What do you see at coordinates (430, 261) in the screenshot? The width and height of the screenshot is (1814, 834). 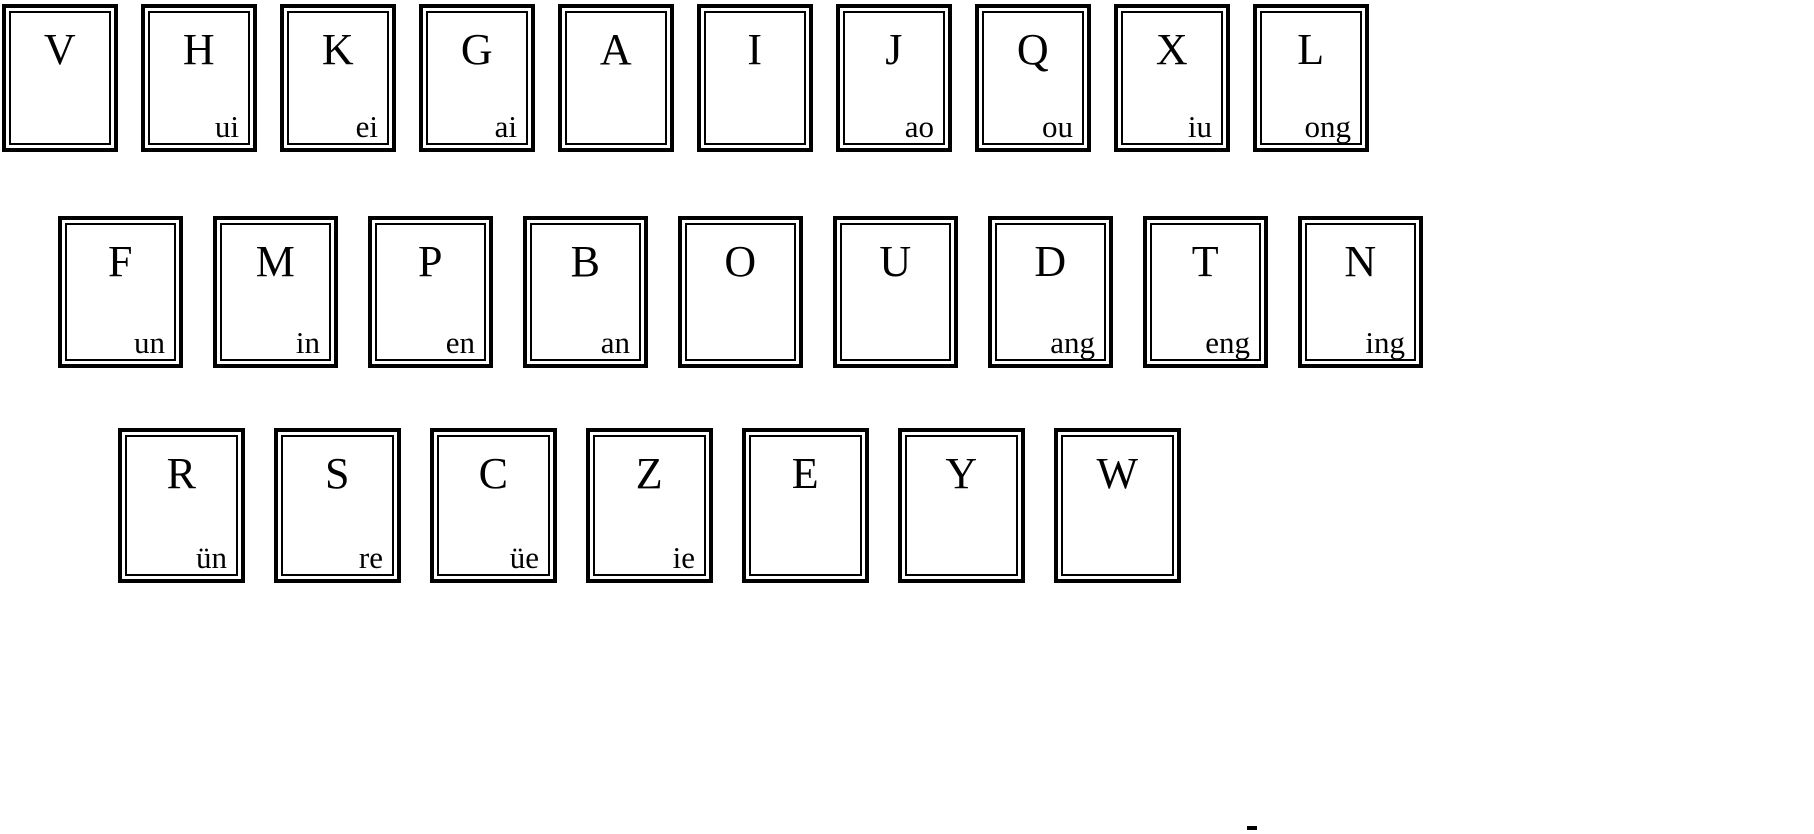 I see `key-letter-label: P` at bounding box center [430, 261].